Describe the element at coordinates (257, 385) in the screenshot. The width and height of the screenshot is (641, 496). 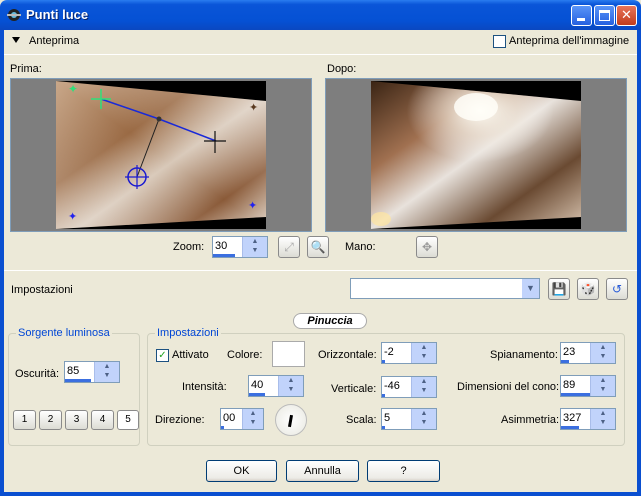
I see `intensity-value: 40` at that location.